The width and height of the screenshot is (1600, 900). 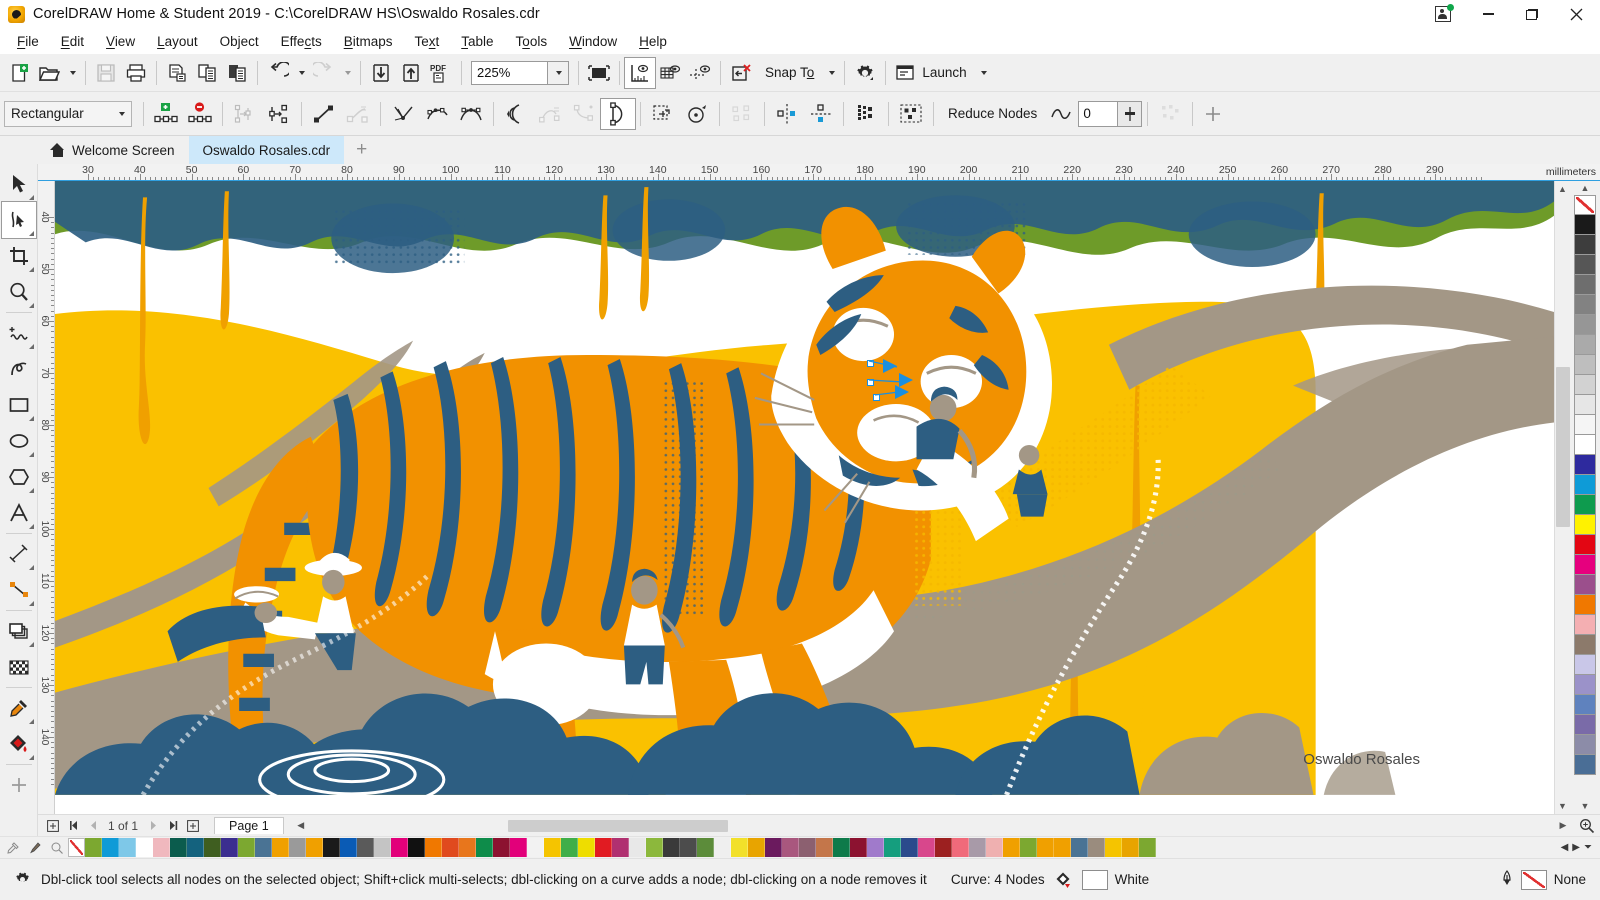 What do you see at coordinates (193, 826) in the screenshot?
I see `add-page-end-button` at bounding box center [193, 826].